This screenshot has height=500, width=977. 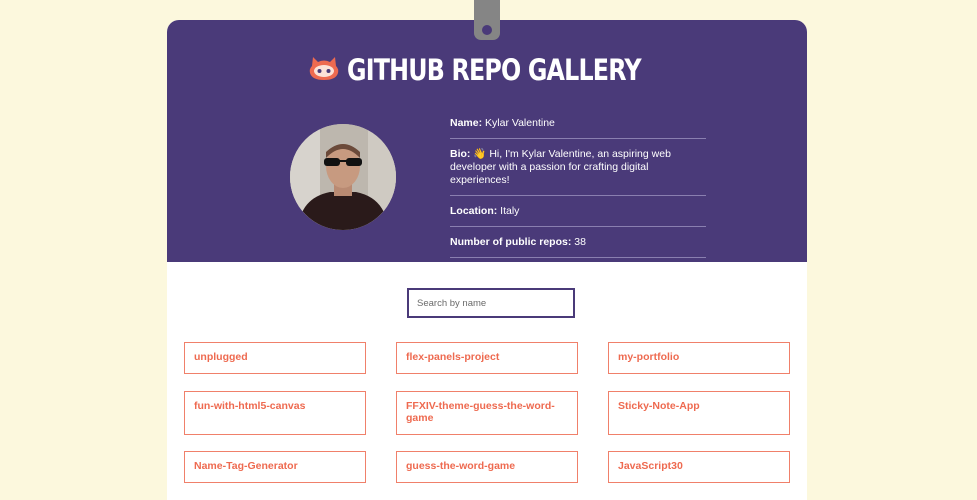 What do you see at coordinates (487, 467) in the screenshot?
I see `repo-card: guess-the-word-game` at bounding box center [487, 467].